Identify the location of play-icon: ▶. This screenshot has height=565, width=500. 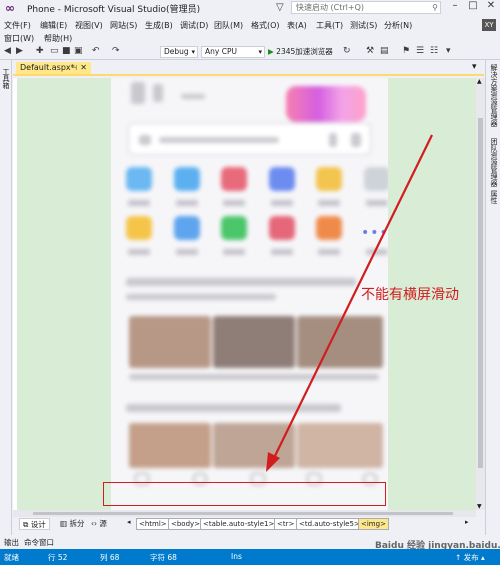
(271, 51).